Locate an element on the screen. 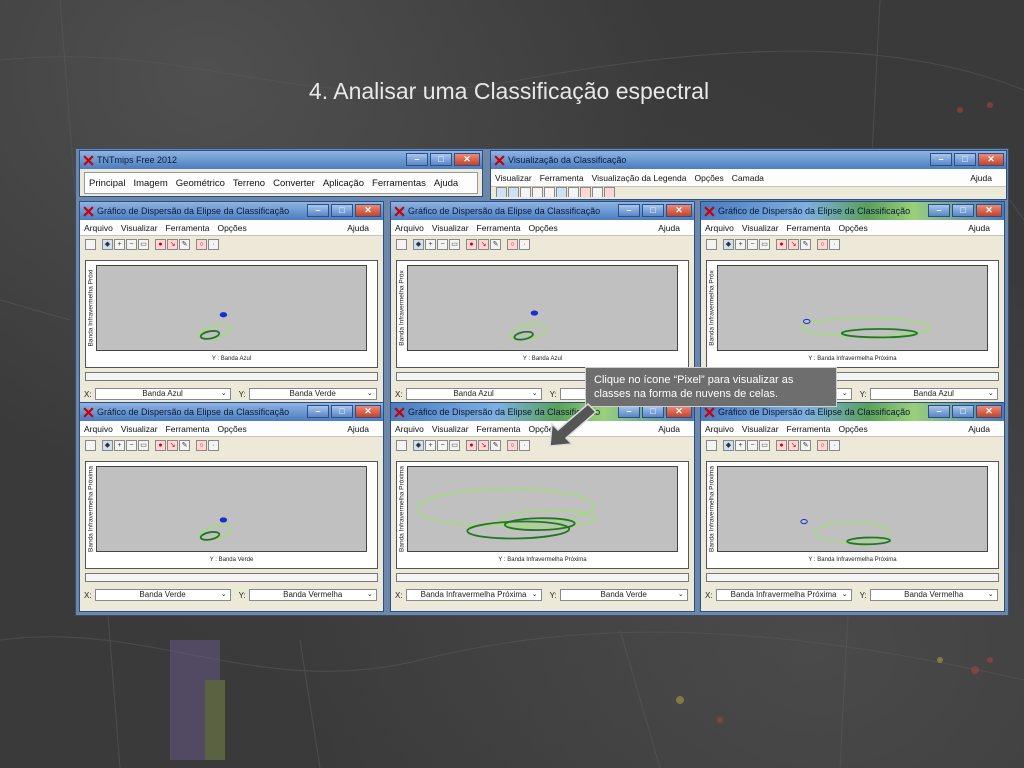 The width and height of the screenshot is (1024, 768). view-menu-opcoes: Opções is located at coordinates (708, 178).